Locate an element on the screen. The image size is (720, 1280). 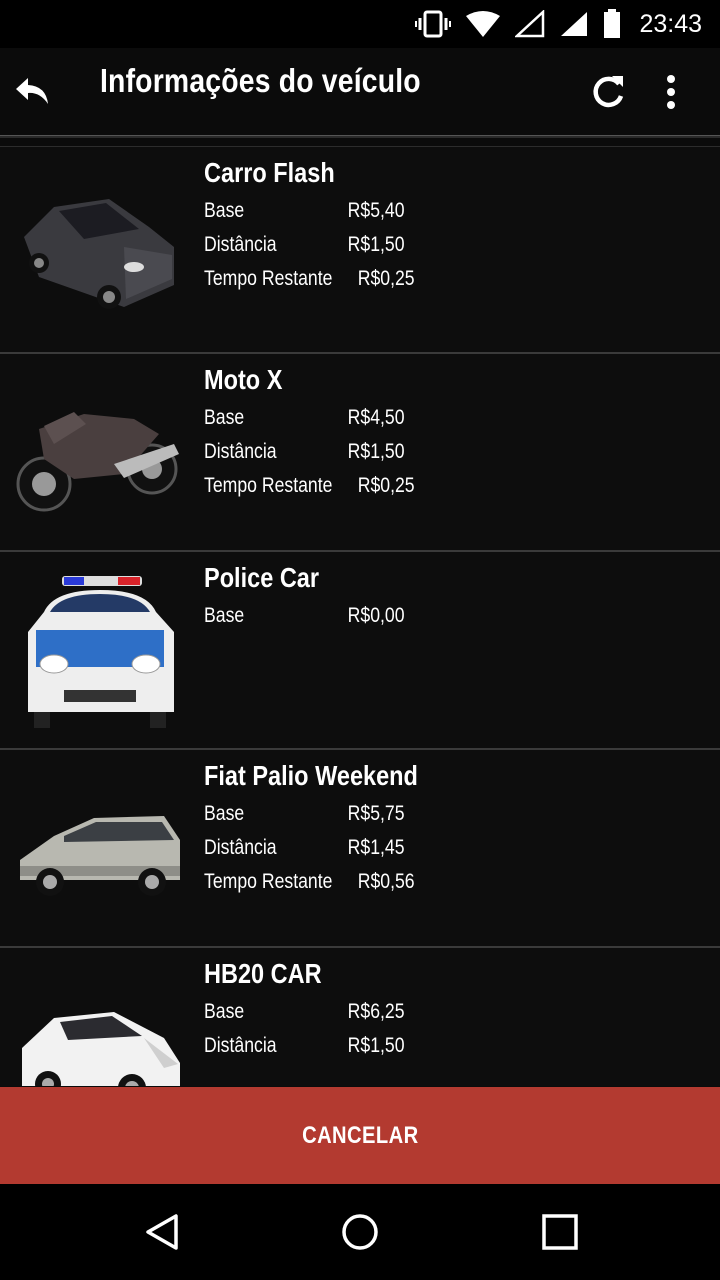
vehicle-name: Moto X is located at coordinates (243, 379).